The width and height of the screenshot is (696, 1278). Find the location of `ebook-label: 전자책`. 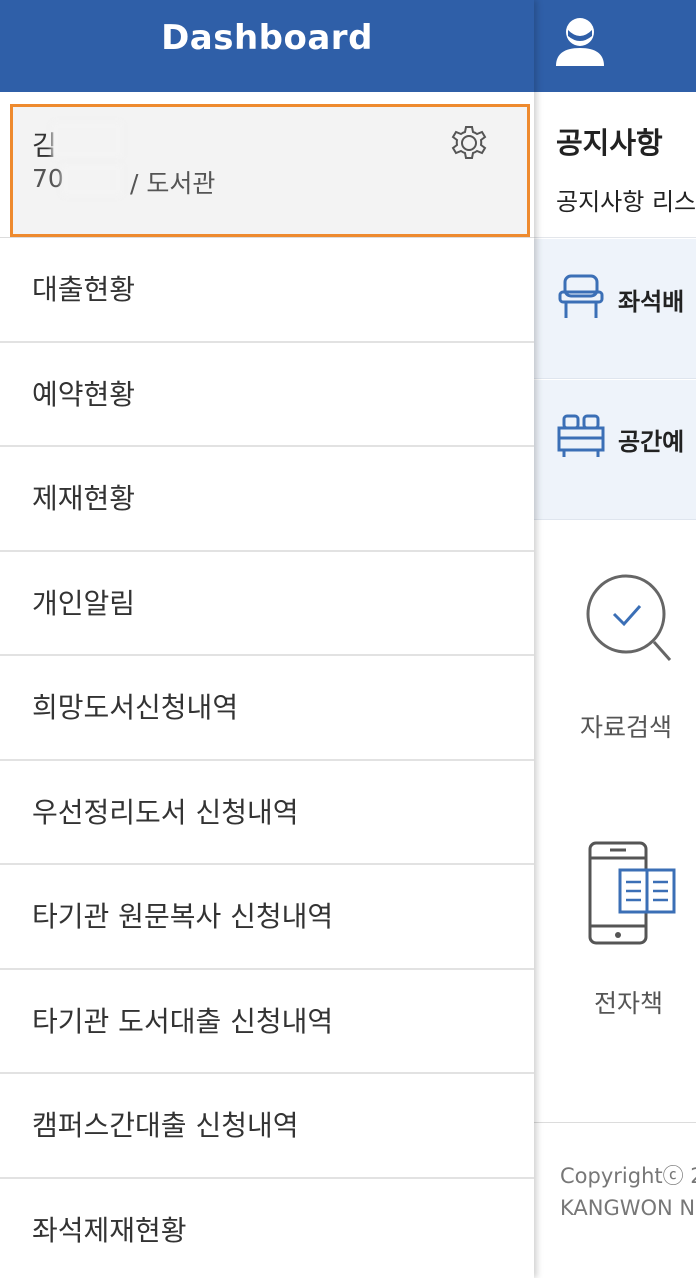

ebook-label: 전자책 is located at coordinates (628, 1002).